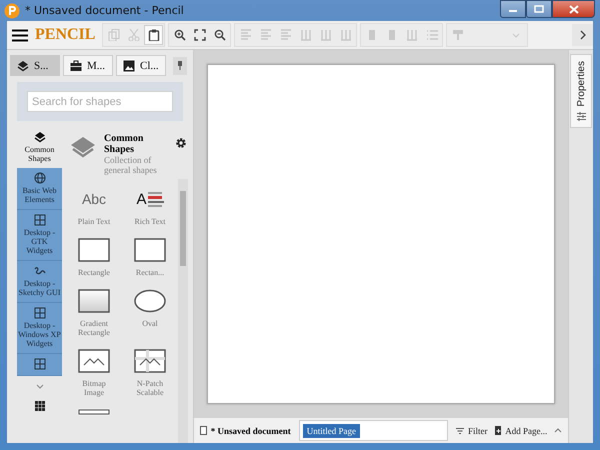 The image size is (600, 450). I want to click on rich-text-sample: A, so click(150, 199).